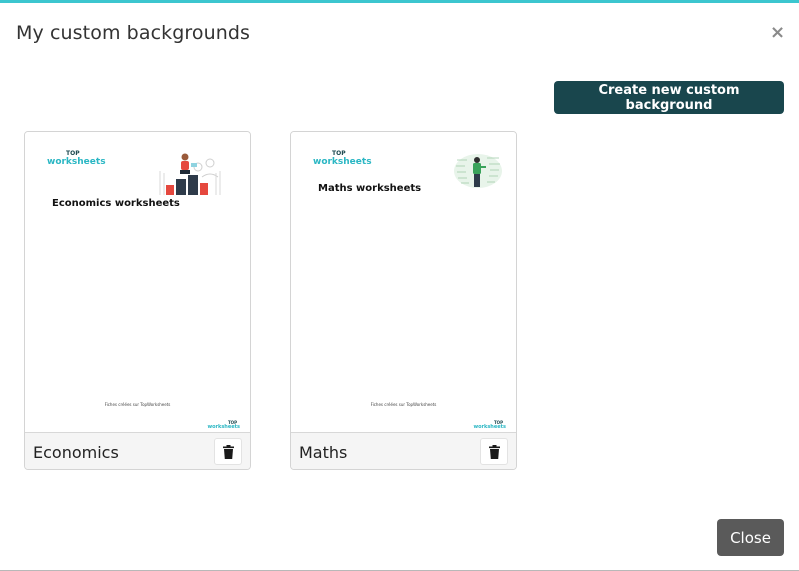 The image size is (799, 571). What do you see at coordinates (76, 452) in the screenshot?
I see `card-name: Economics` at bounding box center [76, 452].